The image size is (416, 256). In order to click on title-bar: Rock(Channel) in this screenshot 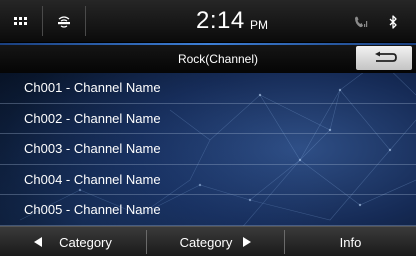, I will do `click(208, 58)`.